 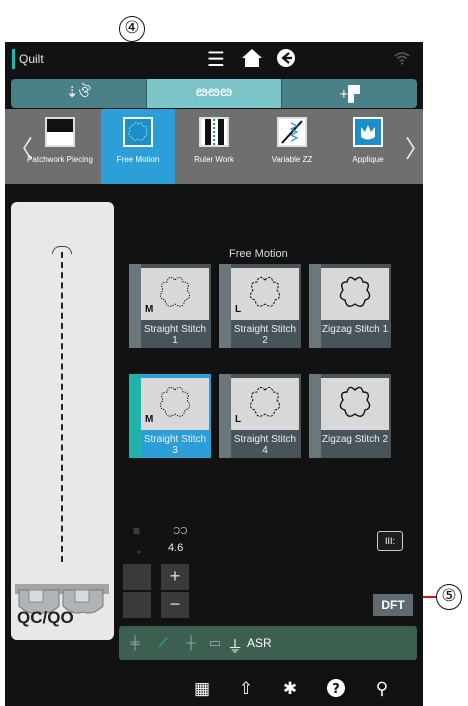 What do you see at coordinates (60, 159) in the screenshot?
I see `type-label: Patchwork Piecing` at bounding box center [60, 159].